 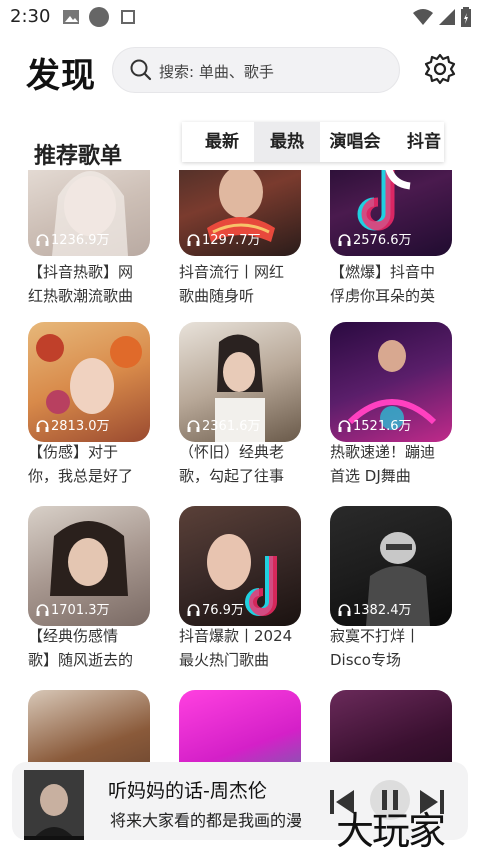 I want to click on play-count: 76.9万, so click(x=215, y=608).